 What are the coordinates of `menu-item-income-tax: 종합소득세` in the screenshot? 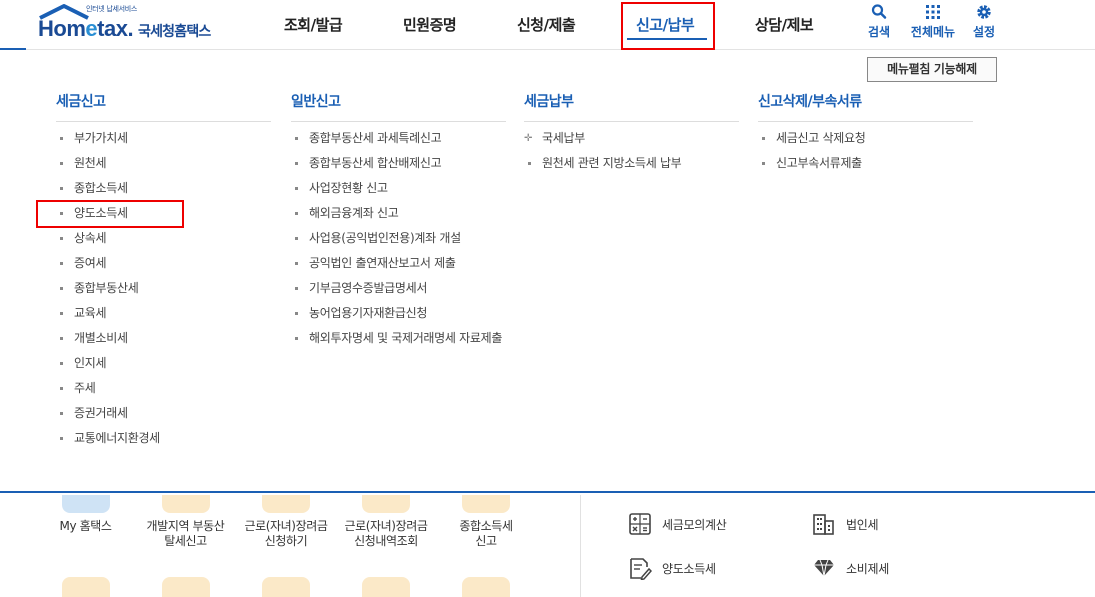 It's located at (163, 188).